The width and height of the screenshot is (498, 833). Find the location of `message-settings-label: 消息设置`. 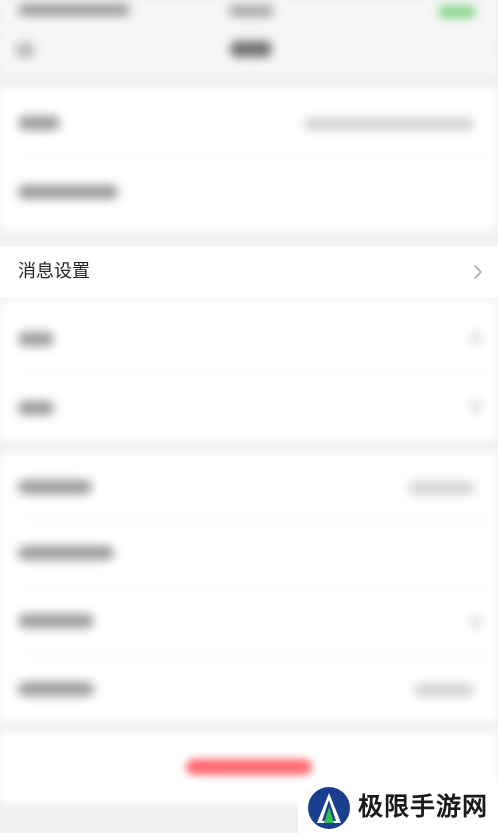

message-settings-label: 消息设置 is located at coordinates (54, 271).